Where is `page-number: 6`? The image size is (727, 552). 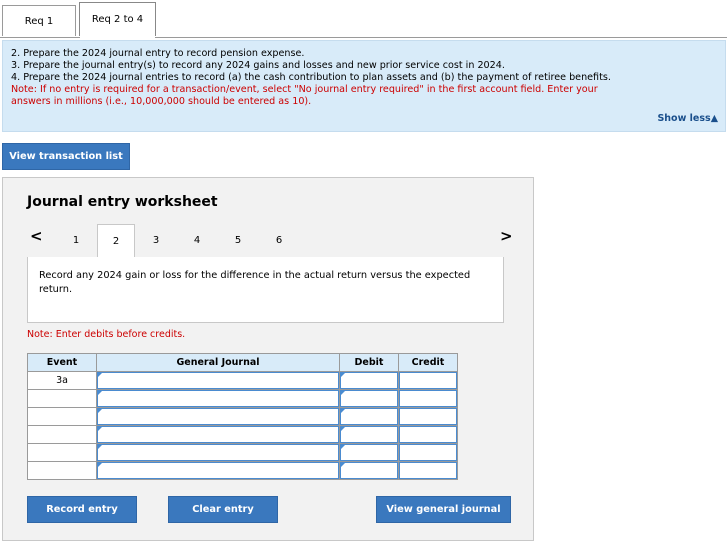
page-number: 6 is located at coordinates (279, 240).